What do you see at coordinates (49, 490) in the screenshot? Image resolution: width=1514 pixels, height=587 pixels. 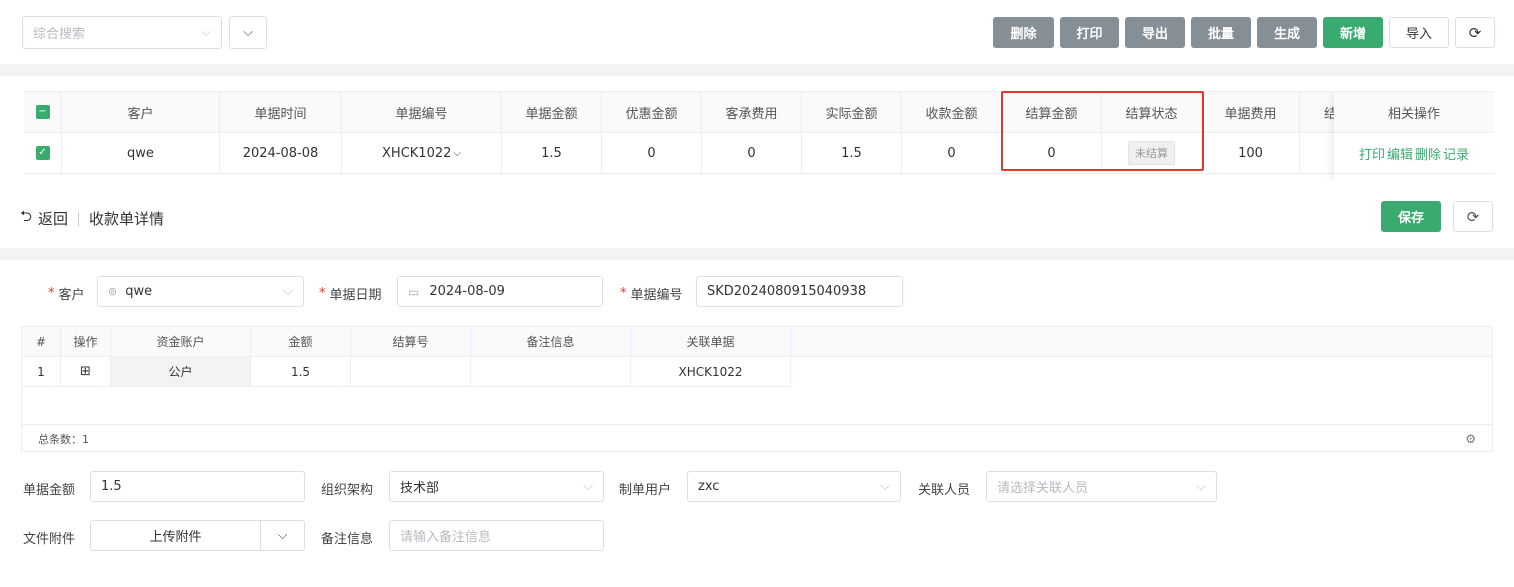 I see `amount-label: 单据金额` at bounding box center [49, 490].